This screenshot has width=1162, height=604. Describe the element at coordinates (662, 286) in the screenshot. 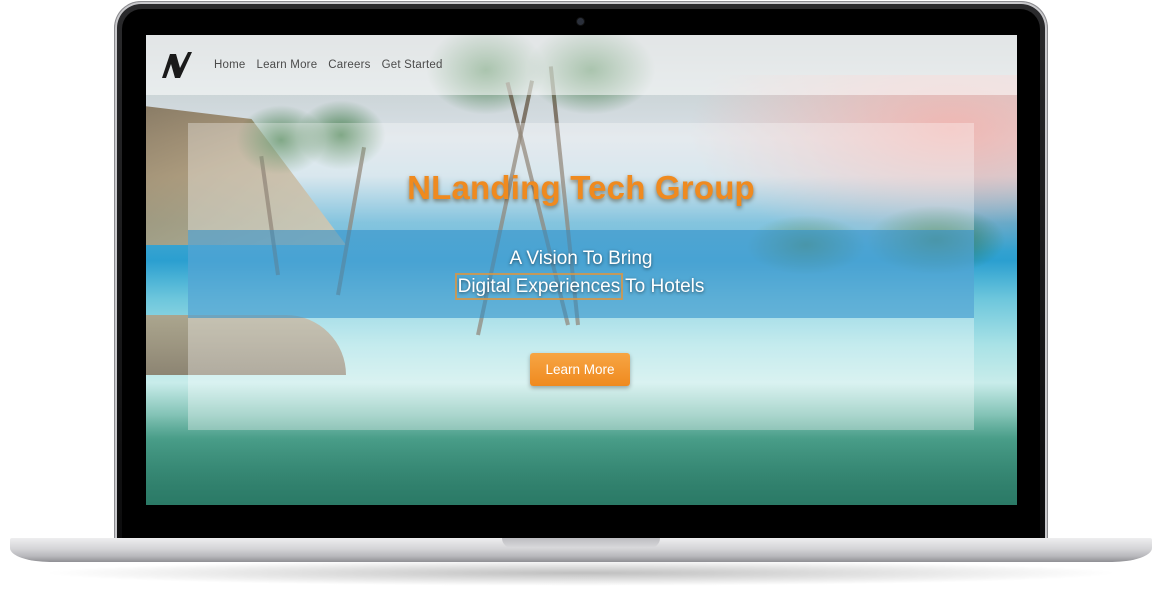

I see `tagline-rest: To Hotels` at that location.